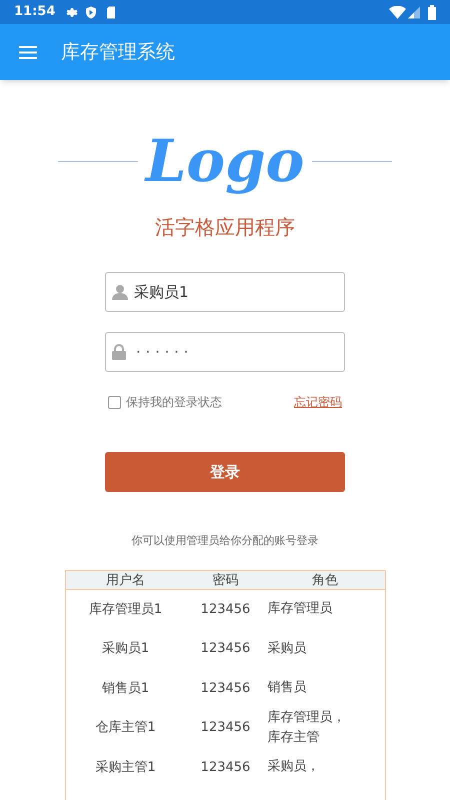  What do you see at coordinates (125, 728) in the screenshot?
I see `table-cell: 仓库主管1` at bounding box center [125, 728].